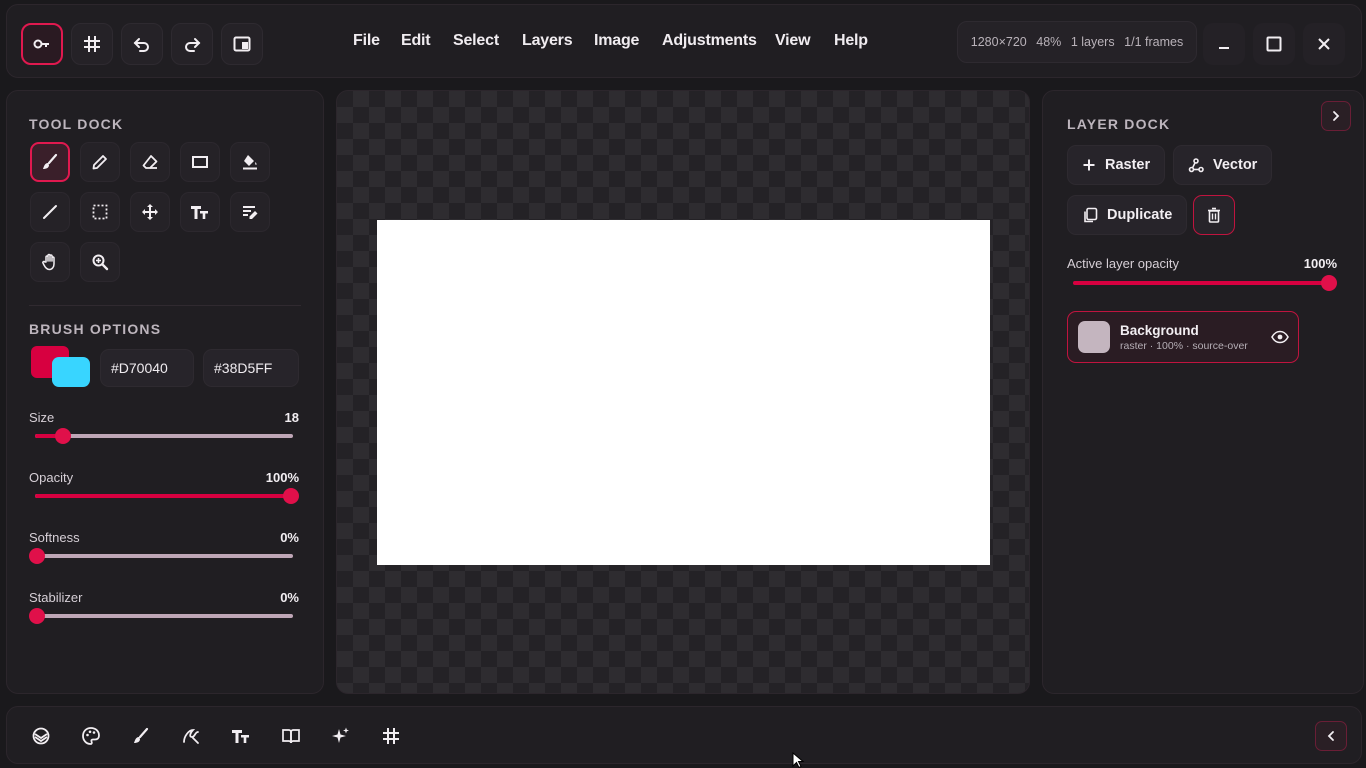 The height and width of the screenshot is (768, 1366). Describe the element at coordinates (147, 368) in the screenshot. I see `primary-hex-field: #D70040` at that location.